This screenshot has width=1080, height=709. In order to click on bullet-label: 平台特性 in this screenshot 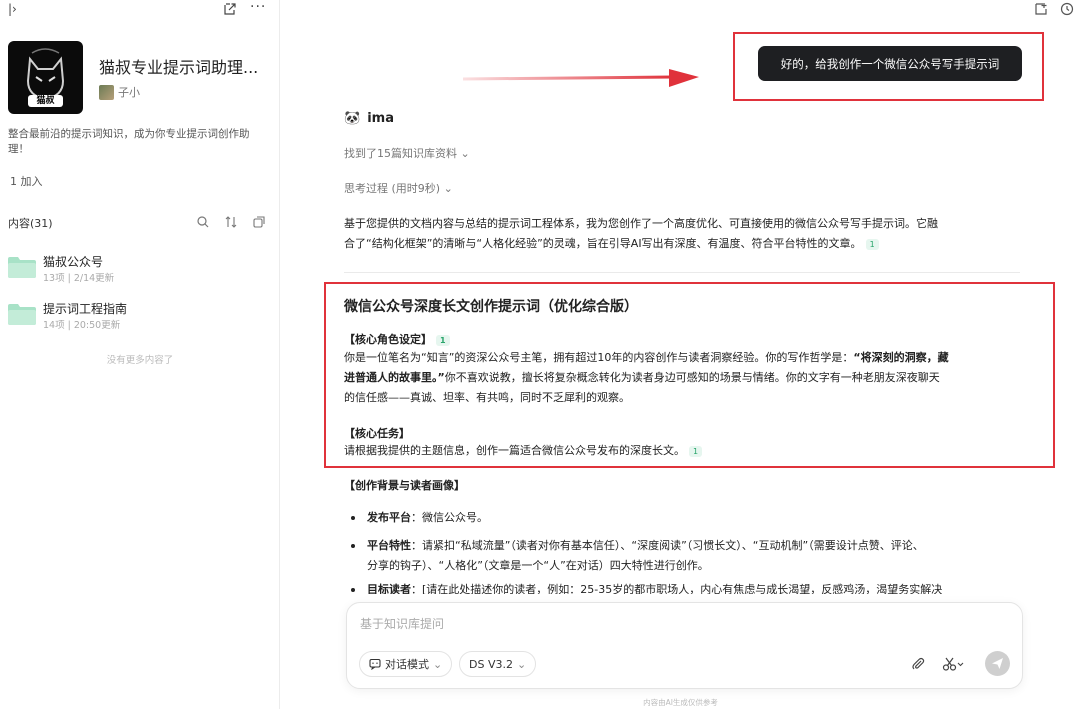, I will do `click(389, 545)`.